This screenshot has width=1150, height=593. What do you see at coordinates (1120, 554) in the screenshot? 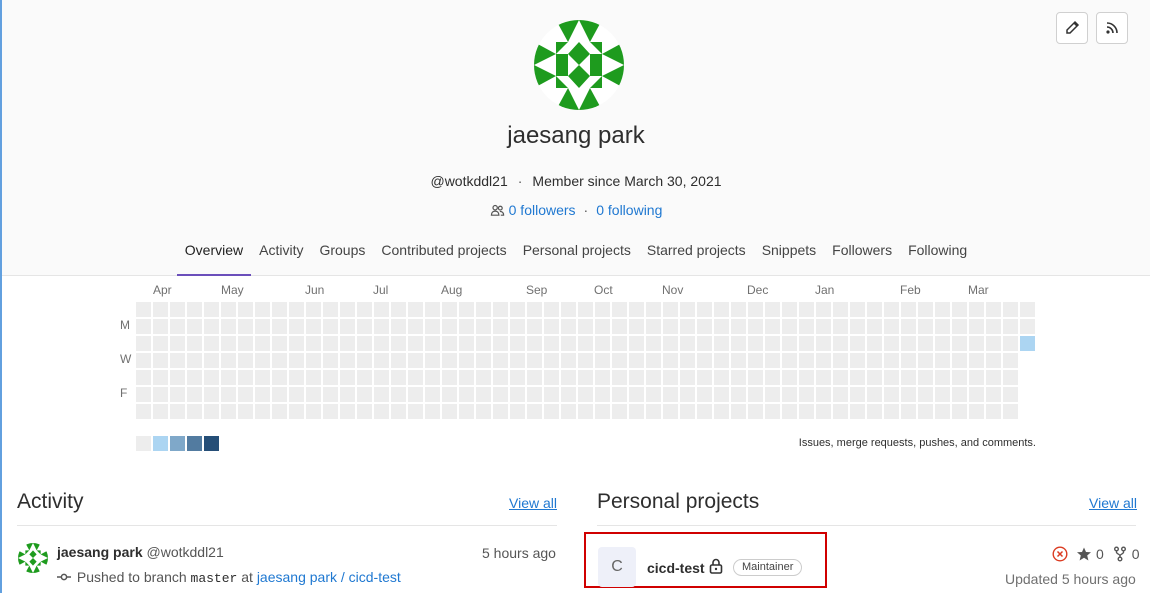
I see `fork-icon` at bounding box center [1120, 554].